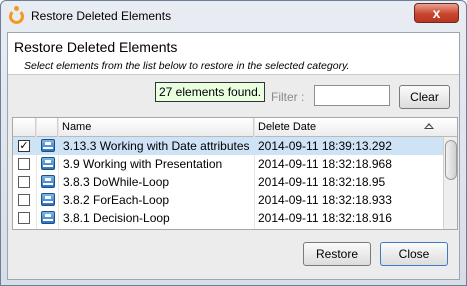  Describe the element at coordinates (337, 254) in the screenshot. I see `restore-button: Restore` at that location.